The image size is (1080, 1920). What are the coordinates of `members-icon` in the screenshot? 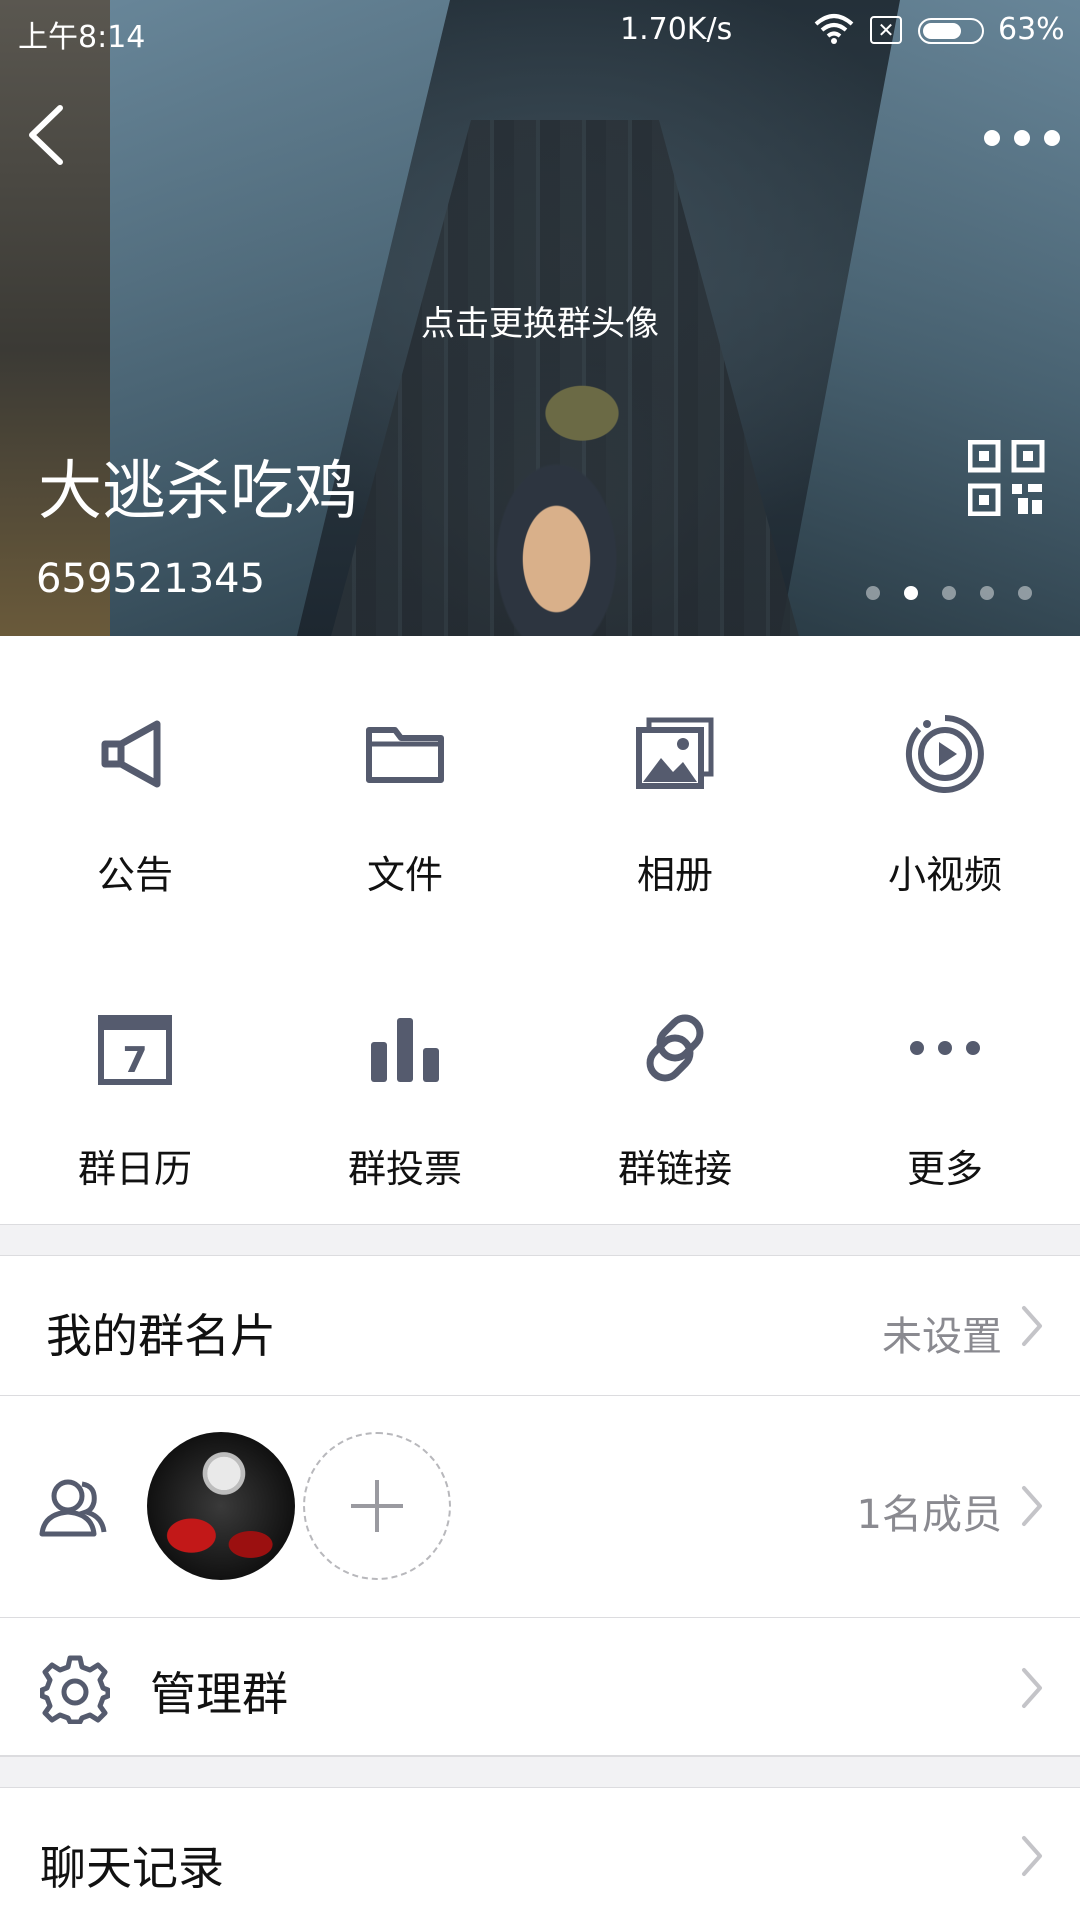 It's located at (73, 1508).